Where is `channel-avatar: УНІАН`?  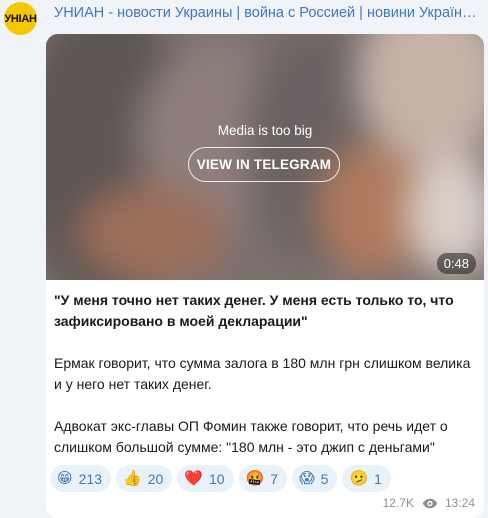
channel-avatar: УНІАН is located at coordinates (20, 18).